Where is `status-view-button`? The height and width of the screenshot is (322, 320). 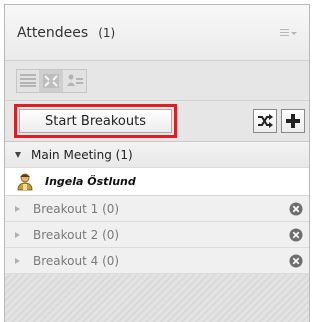
status-view-button is located at coordinates (74, 81).